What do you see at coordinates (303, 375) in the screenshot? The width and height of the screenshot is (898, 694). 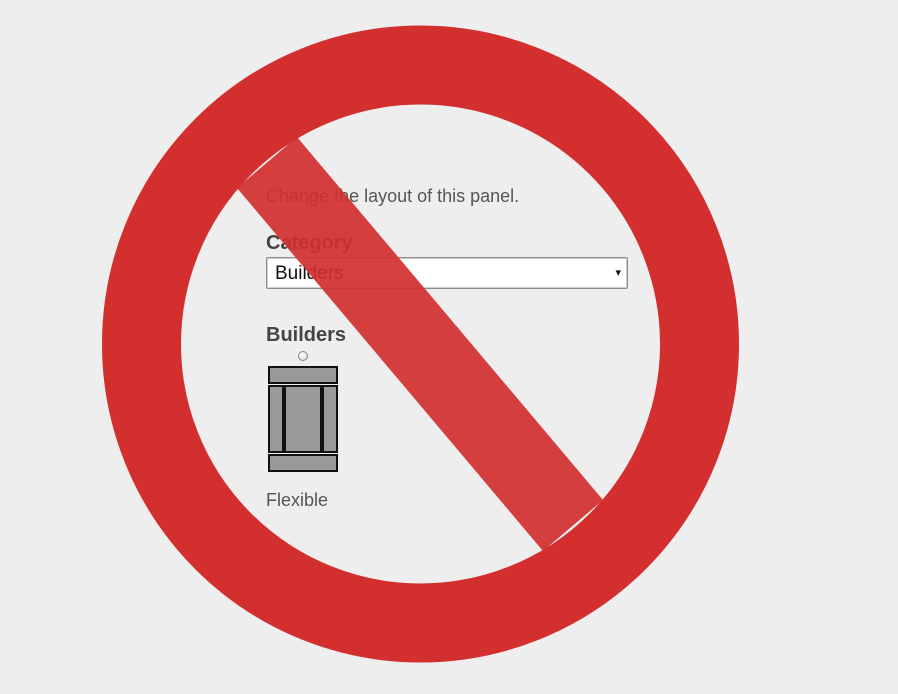 I see `thumbnail-header-block` at bounding box center [303, 375].